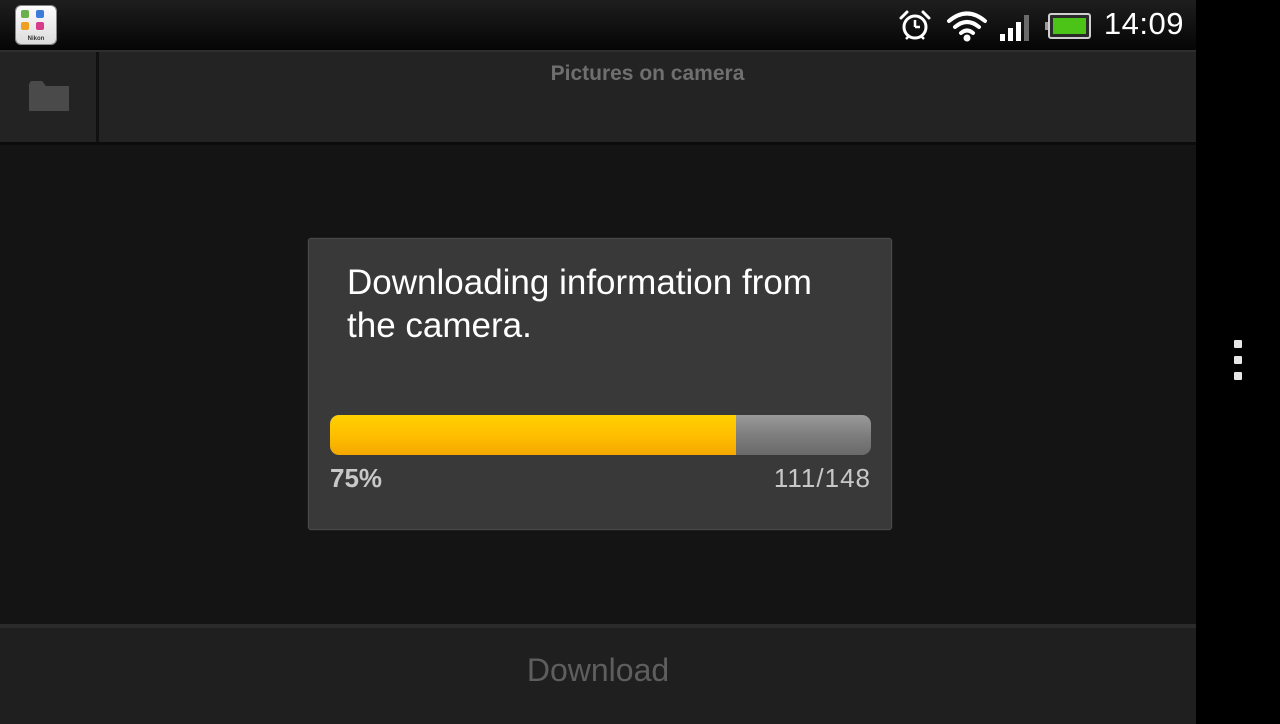  Describe the element at coordinates (1238, 360) in the screenshot. I see `overflow-menu-icon` at that location.